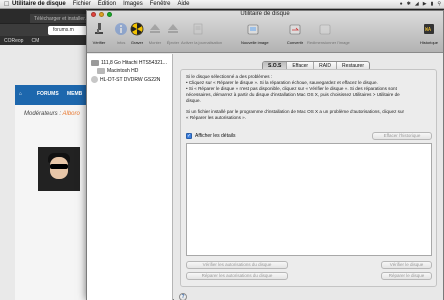 The image size is (444, 300). Describe the element at coordinates (93, 14) in the screenshot. I see `close-button` at that location.